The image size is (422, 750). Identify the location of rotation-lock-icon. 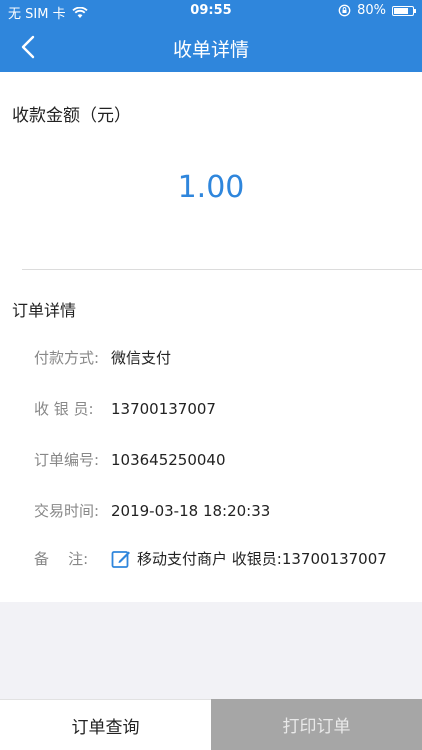
(344, 10).